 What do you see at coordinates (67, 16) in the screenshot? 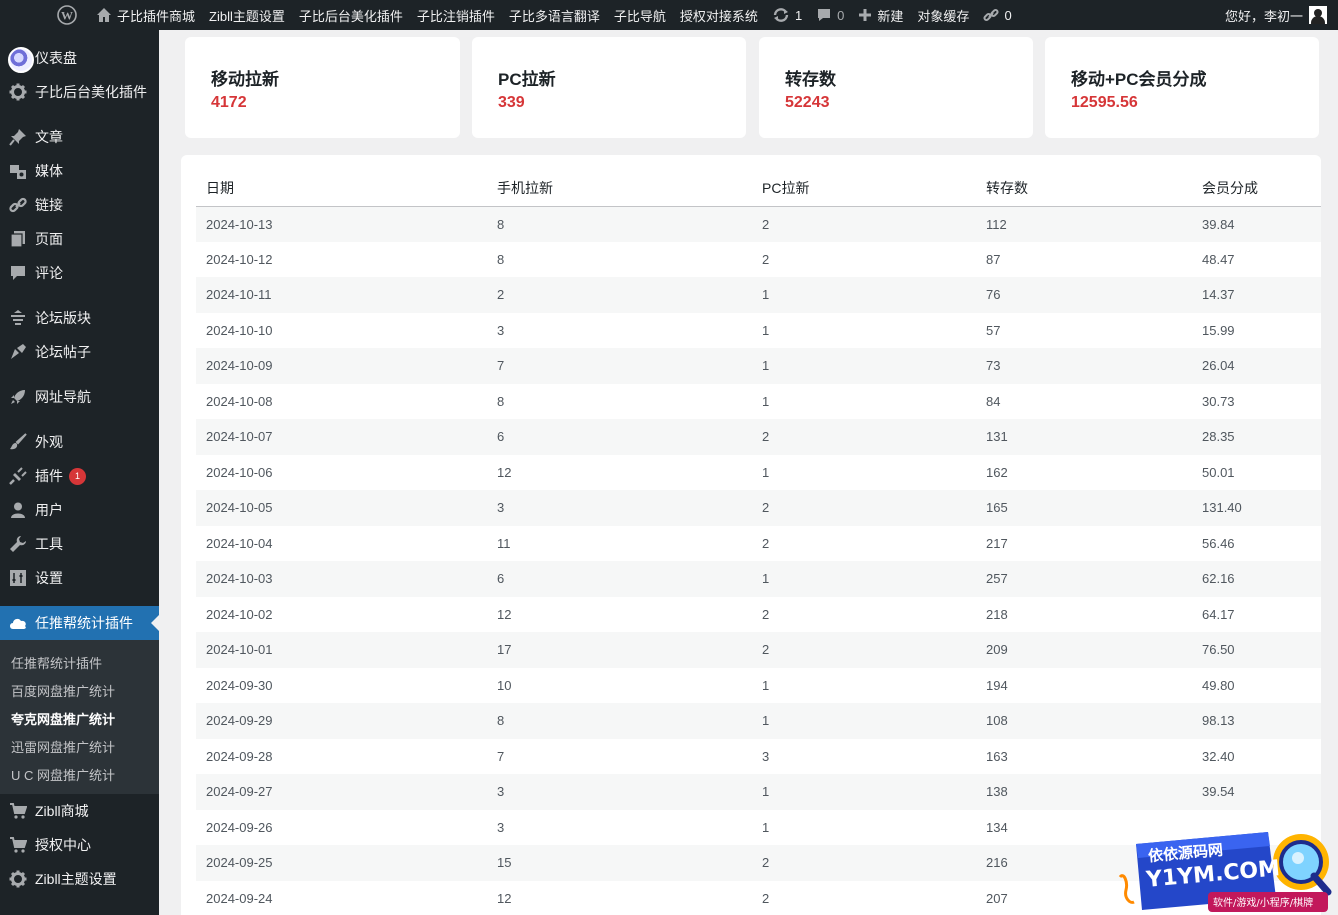
I see `svg-text: W` at bounding box center [67, 16].